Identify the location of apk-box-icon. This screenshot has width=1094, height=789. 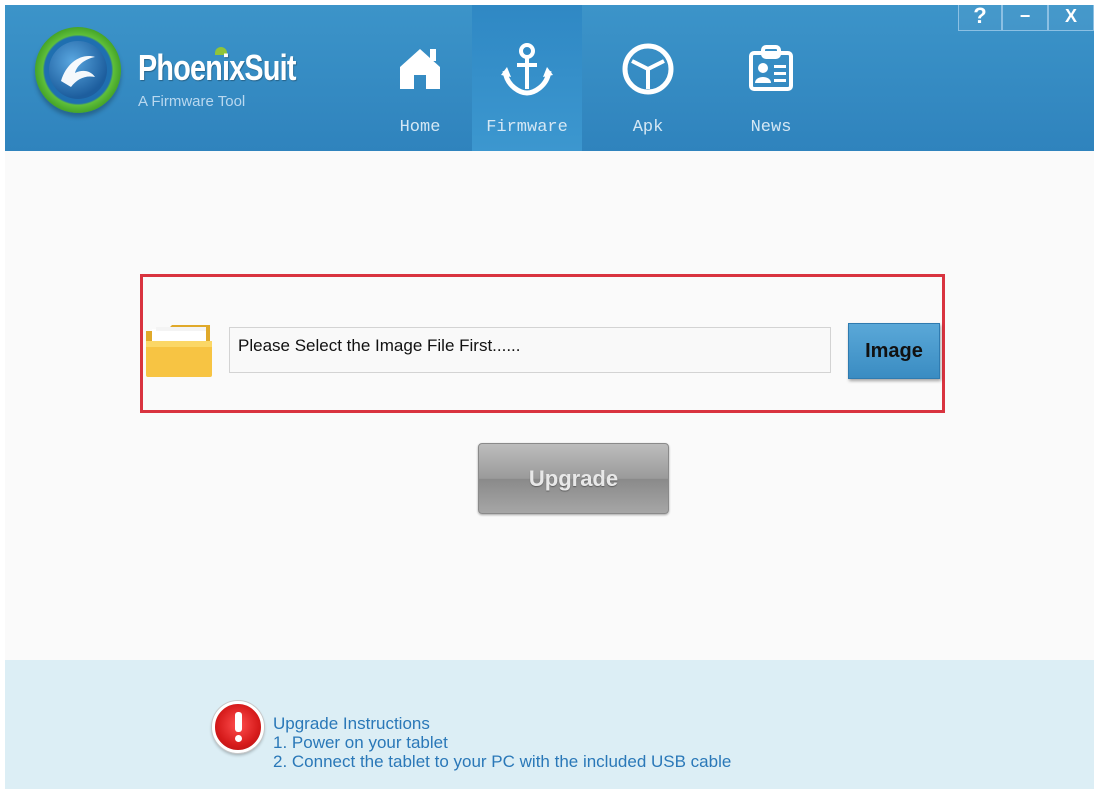
(648, 69).